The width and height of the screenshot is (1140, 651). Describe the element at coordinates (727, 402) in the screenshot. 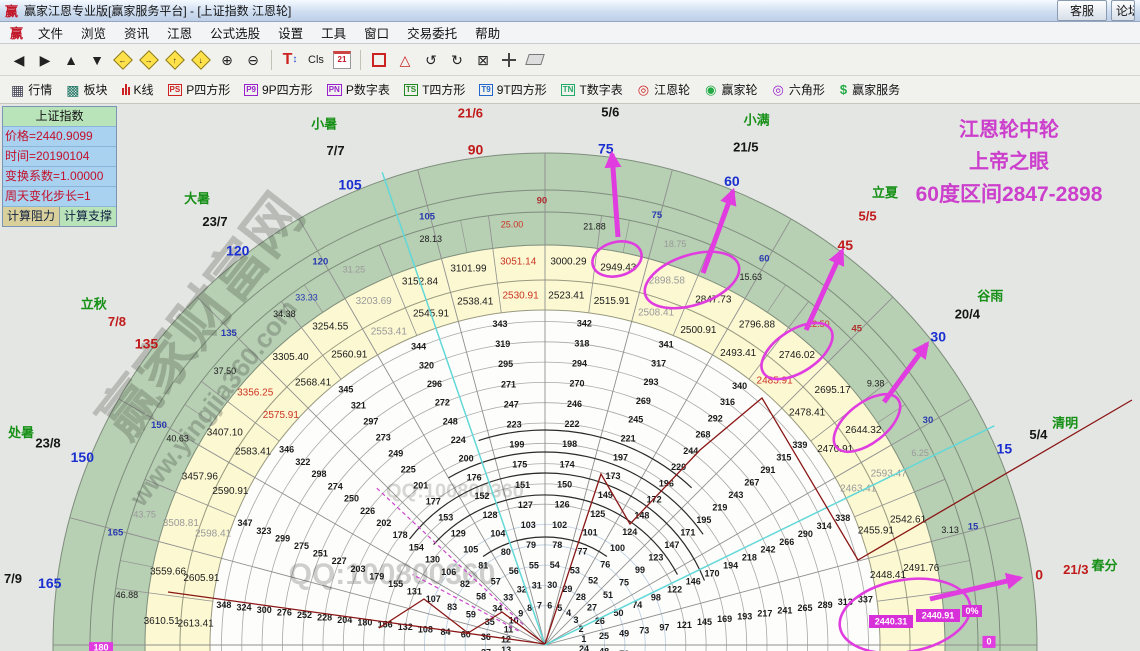

I see `svg-text: 316` at that location.